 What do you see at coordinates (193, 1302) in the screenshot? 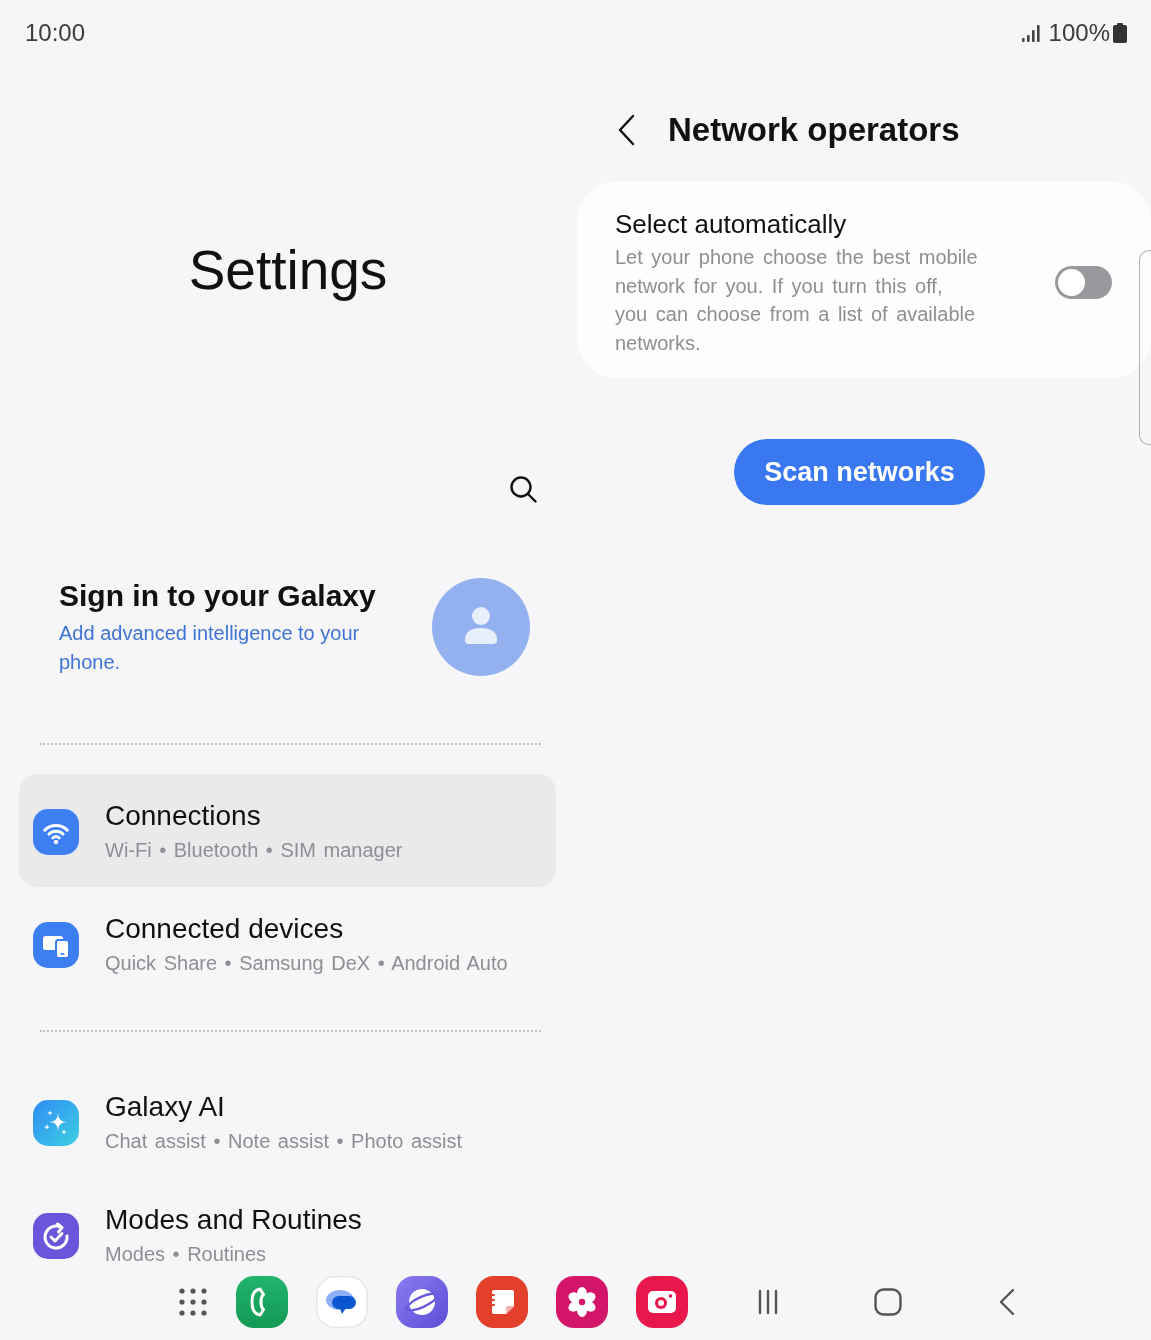
I see `app-grid-icon` at bounding box center [193, 1302].